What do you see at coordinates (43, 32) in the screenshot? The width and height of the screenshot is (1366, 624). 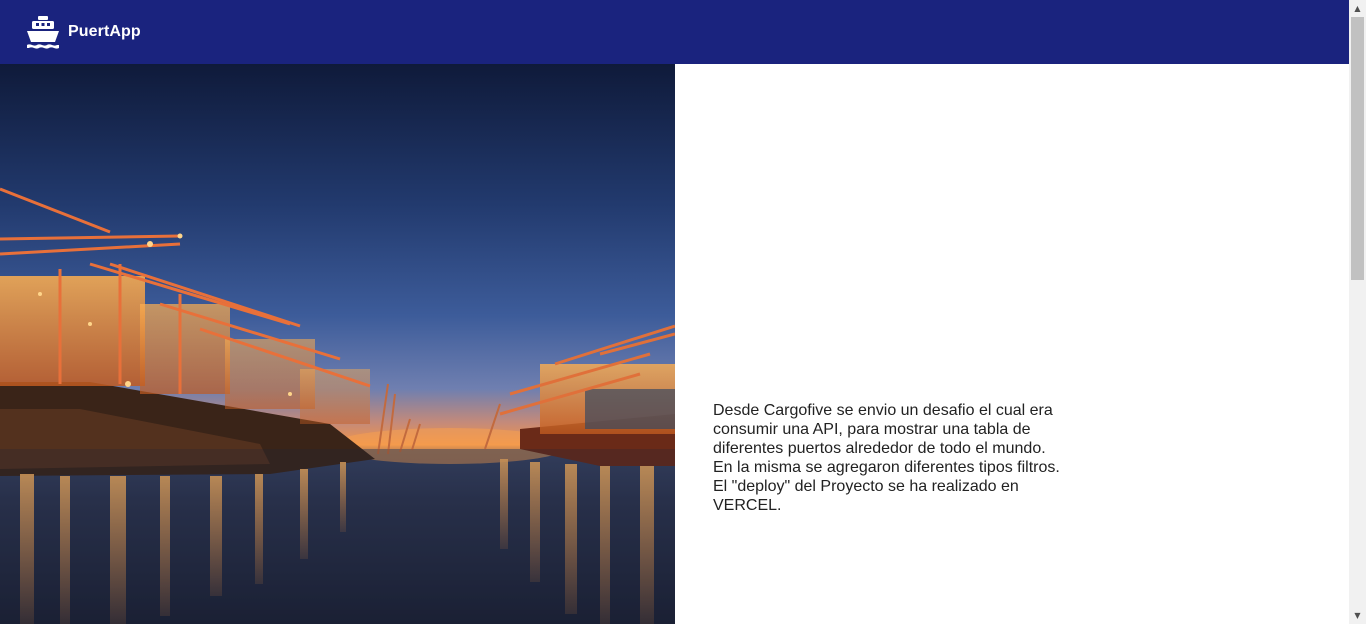 I see `ship-icon` at bounding box center [43, 32].